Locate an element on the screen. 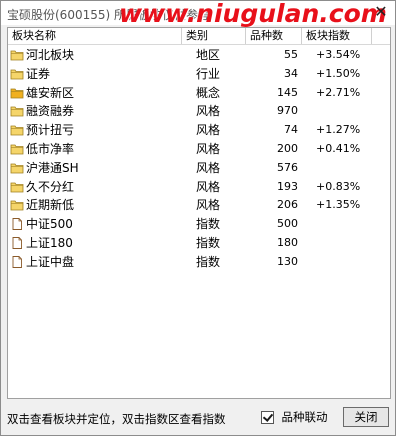 This screenshot has height=436, width=396. cell-count: 970 is located at coordinates (287, 111).